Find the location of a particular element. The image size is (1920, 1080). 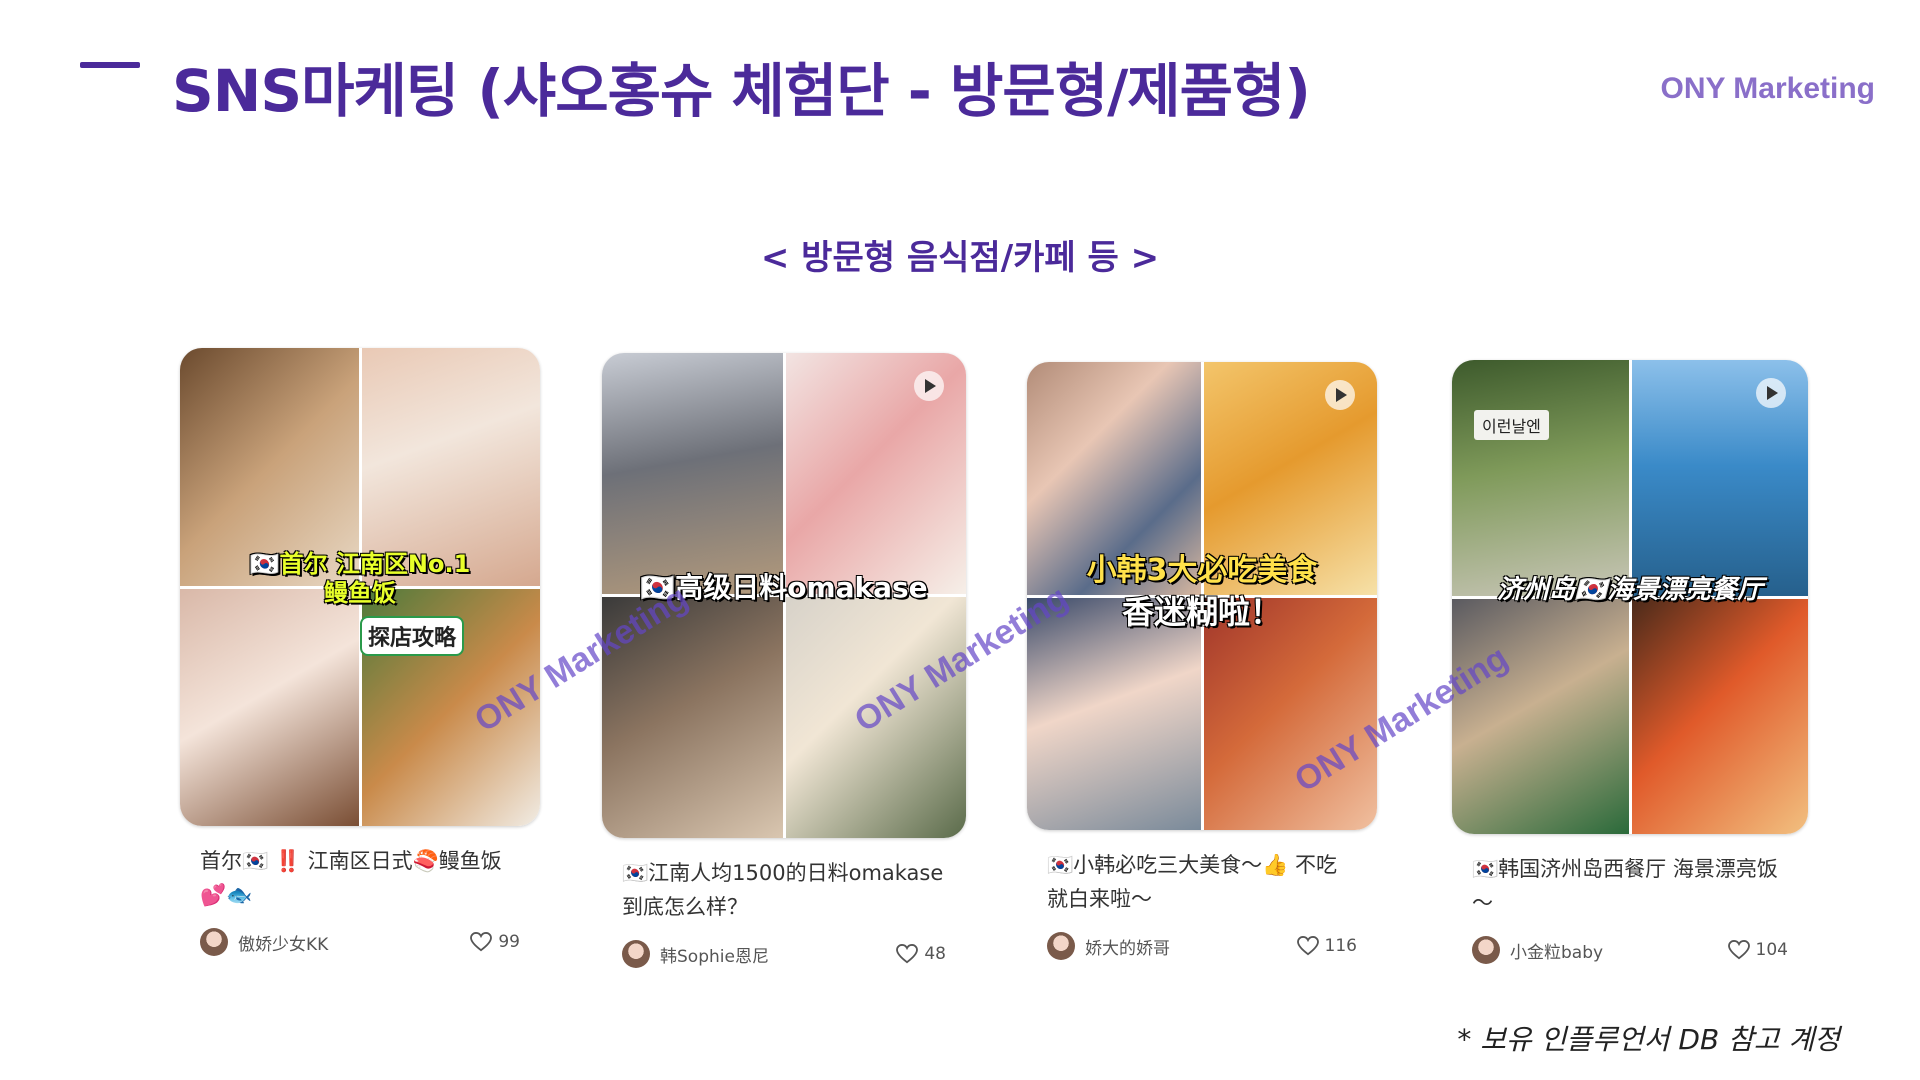

footnote: * 보유 인플루언서 DB 참고 계정 is located at coordinates (1648, 1039).